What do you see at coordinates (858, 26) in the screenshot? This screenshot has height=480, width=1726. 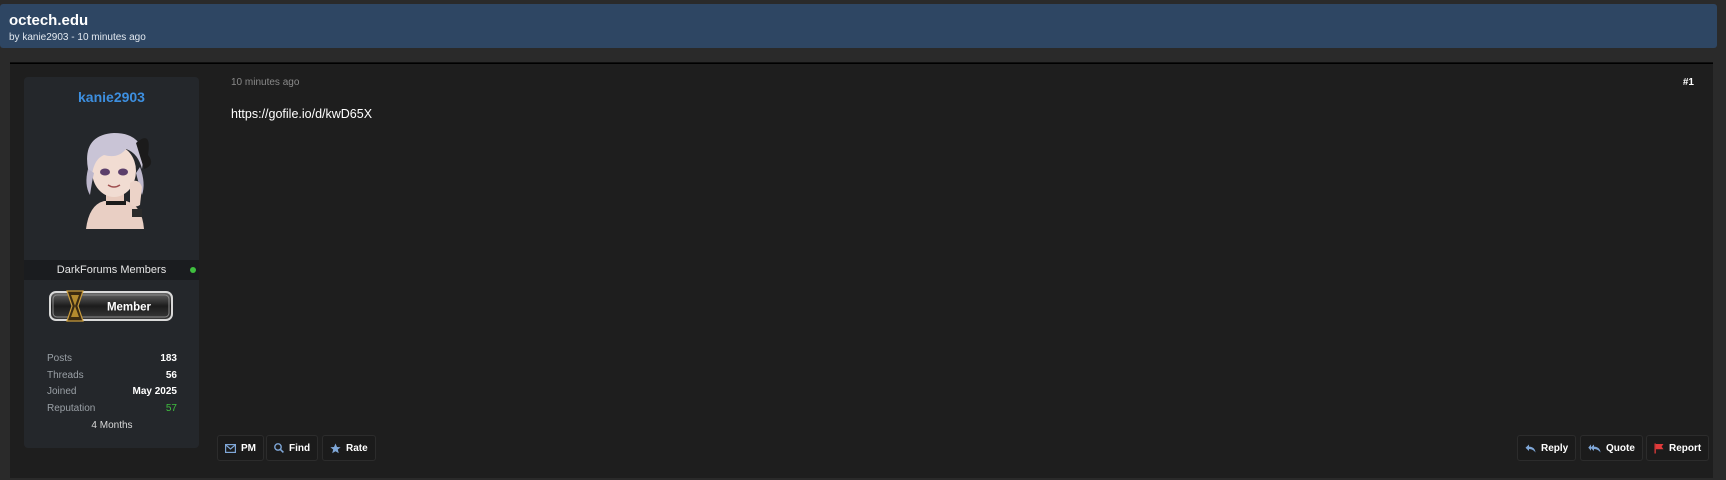 I see `thread-header: octech.edu by kanie2903 - 10 minutes ago` at bounding box center [858, 26].